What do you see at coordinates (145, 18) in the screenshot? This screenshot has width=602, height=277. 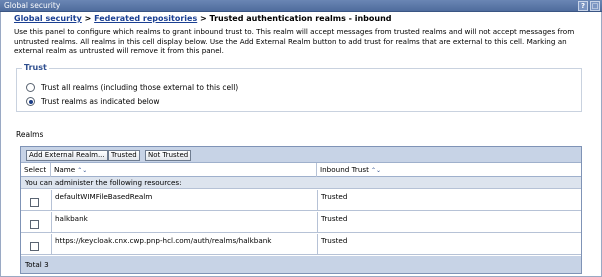 I see `breadcrumb-link-federated-repositories: Federated repositories` at bounding box center [145, 18].